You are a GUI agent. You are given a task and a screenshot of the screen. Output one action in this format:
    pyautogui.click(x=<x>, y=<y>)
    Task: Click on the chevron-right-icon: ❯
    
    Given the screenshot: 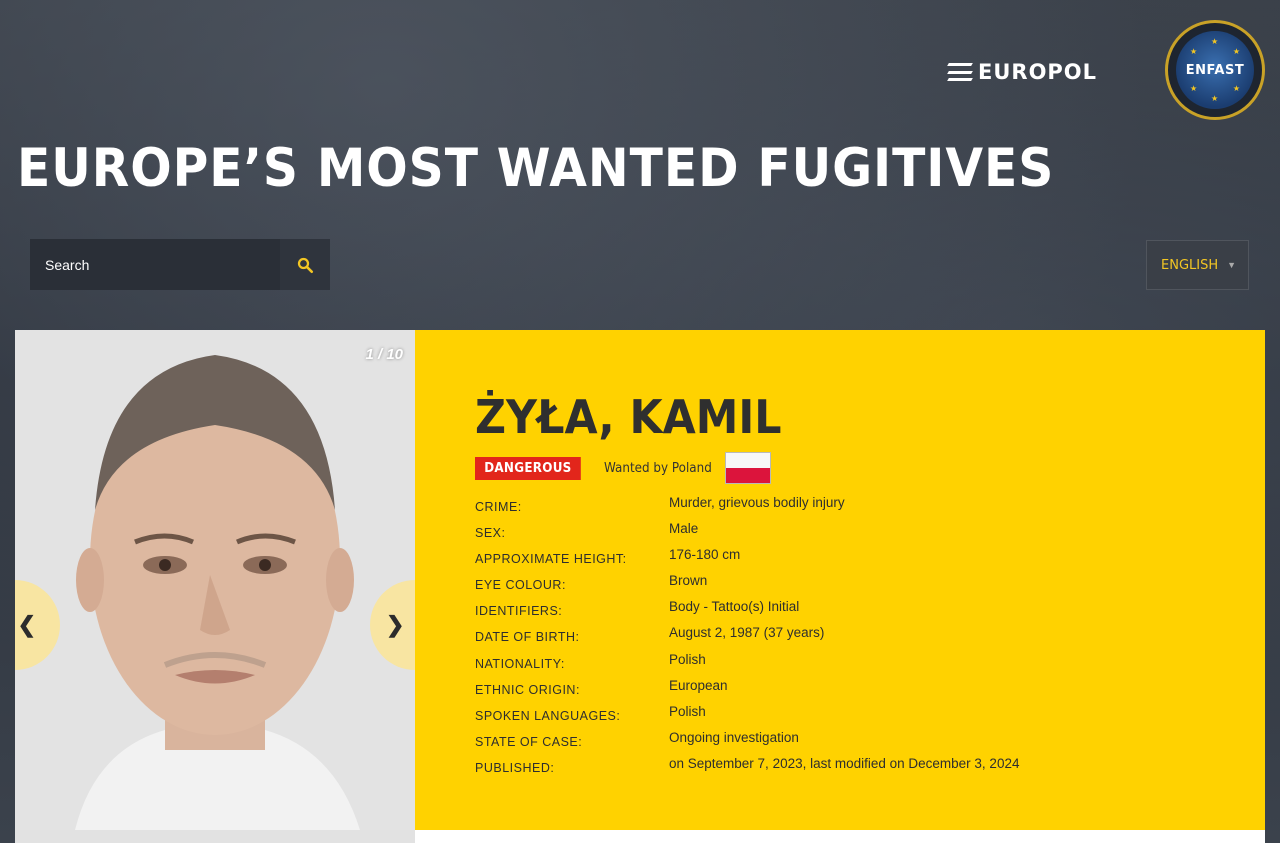 What is the action you would take?
    pyautogui.click(x=395, y=624)
    